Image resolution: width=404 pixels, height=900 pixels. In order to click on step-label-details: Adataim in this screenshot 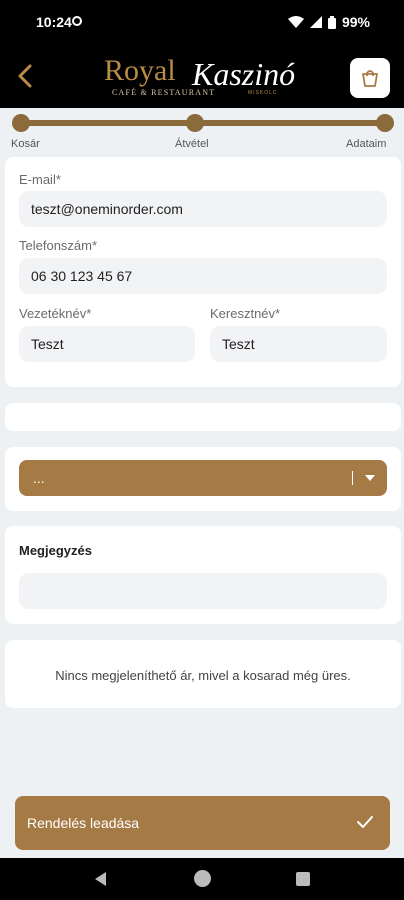, I will do `click(366, 144)`.